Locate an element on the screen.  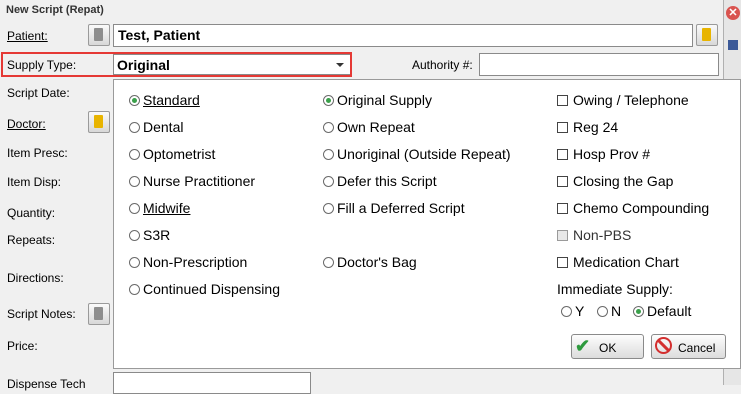
option-optometrist: Optometrist is located at coordinates (172, 154).